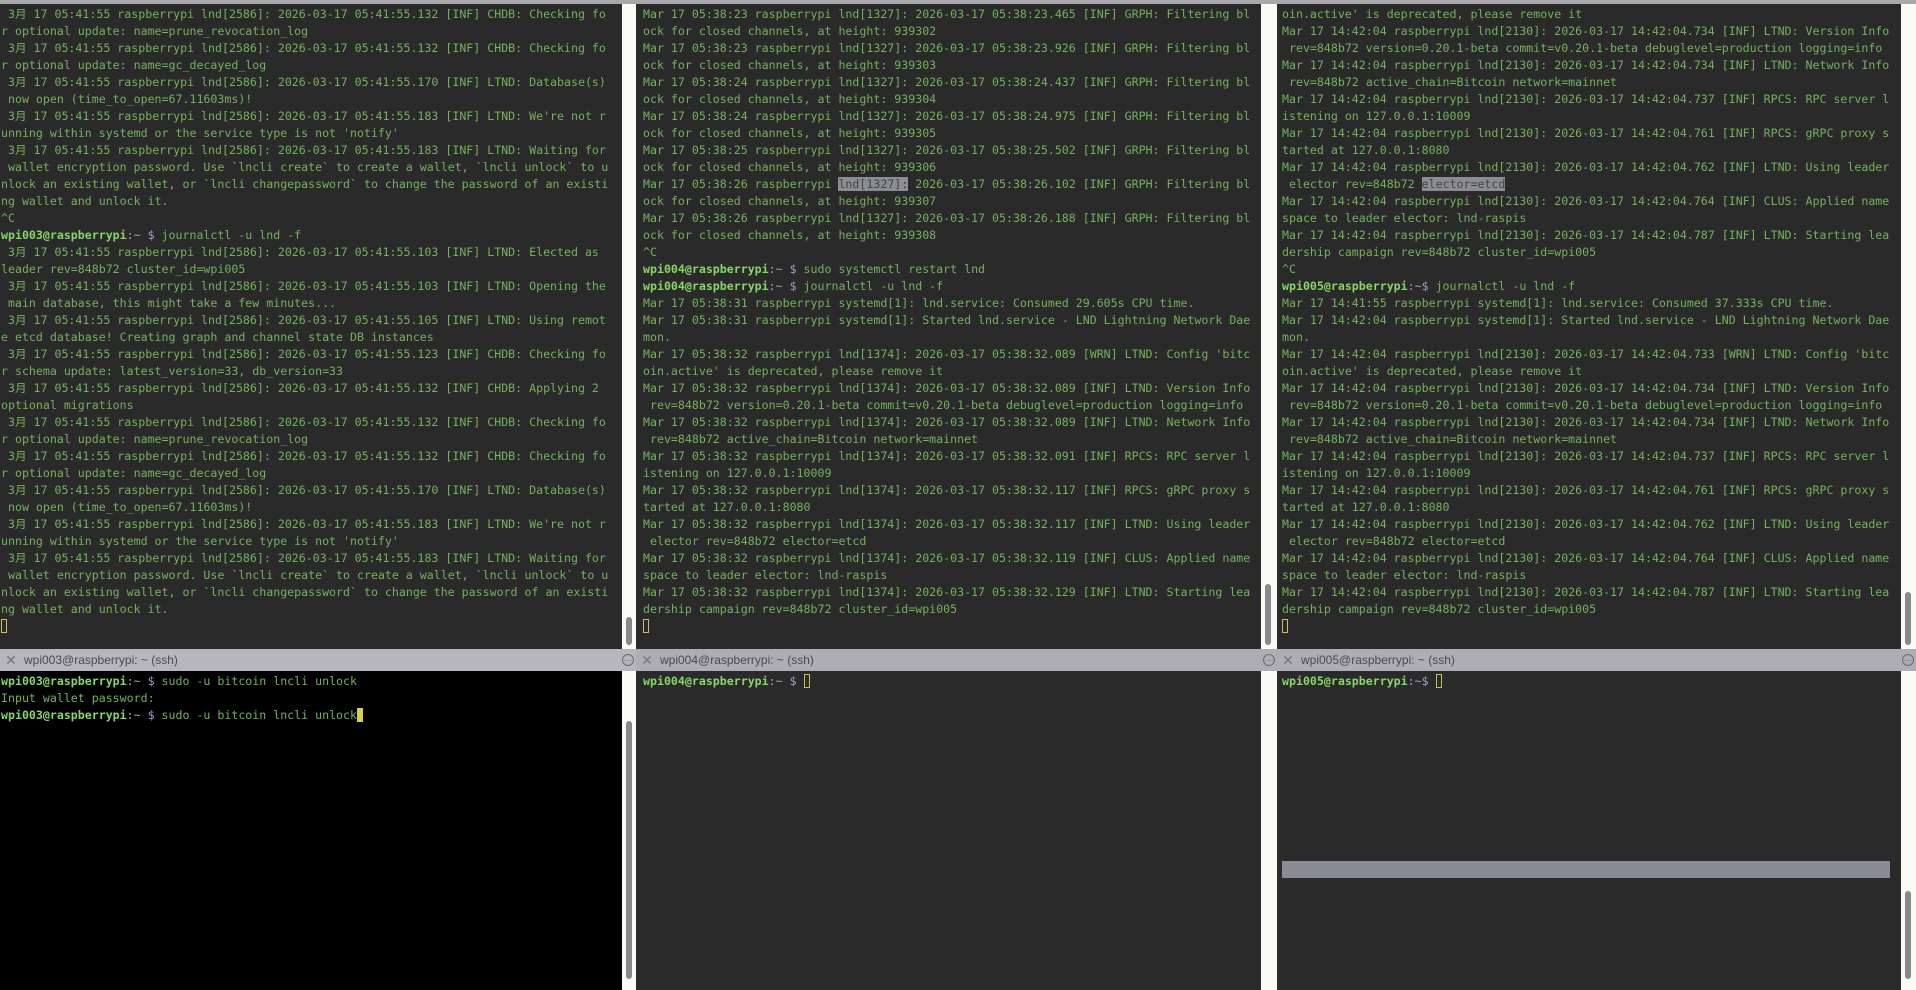 This screenshot has height=990, width=1916. I want to click on tab-title: wpi004@raspberrypi: ~ (ssh), so click(737, 660).